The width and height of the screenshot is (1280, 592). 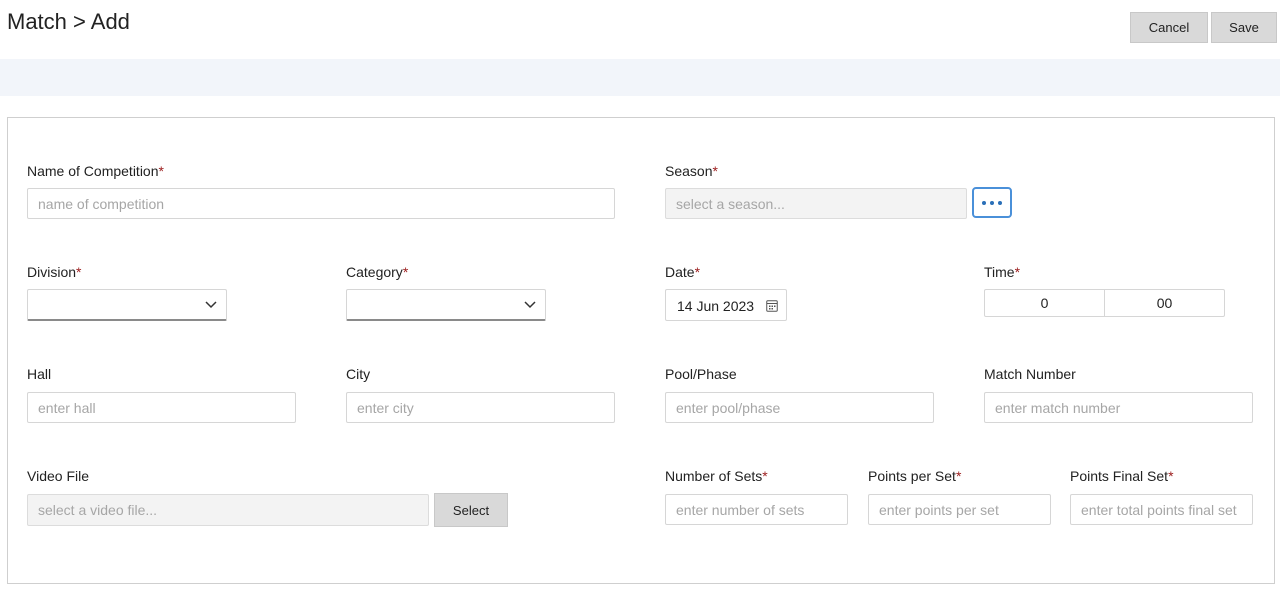 What do you see at coordinates (127, 305) in the screenshot?
I see `division-select` at bounding box center [127, 305].